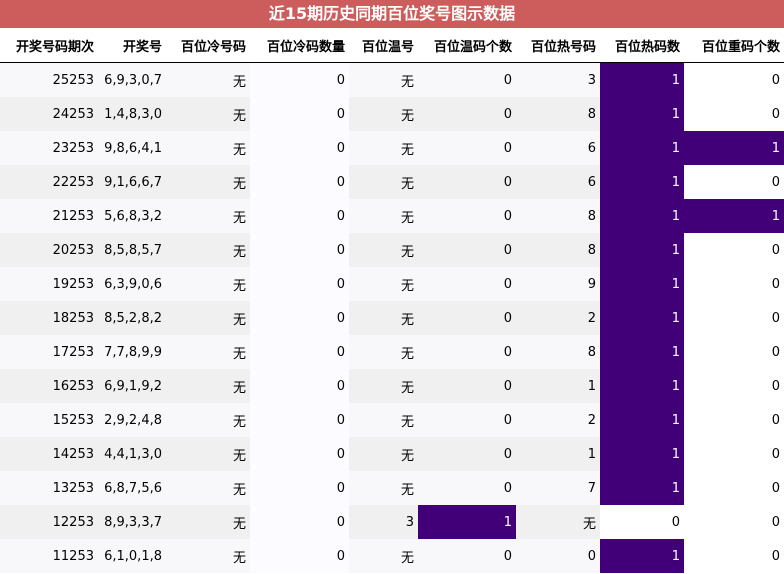 The height and width of the screenshot is (574, 784). What do you see at coordinates (392, 454) in the screenshot?
I see `table-row: 14253 4,4,1,3,0 无 0 无 0 1 1 0` at bounding box center [392, 454].